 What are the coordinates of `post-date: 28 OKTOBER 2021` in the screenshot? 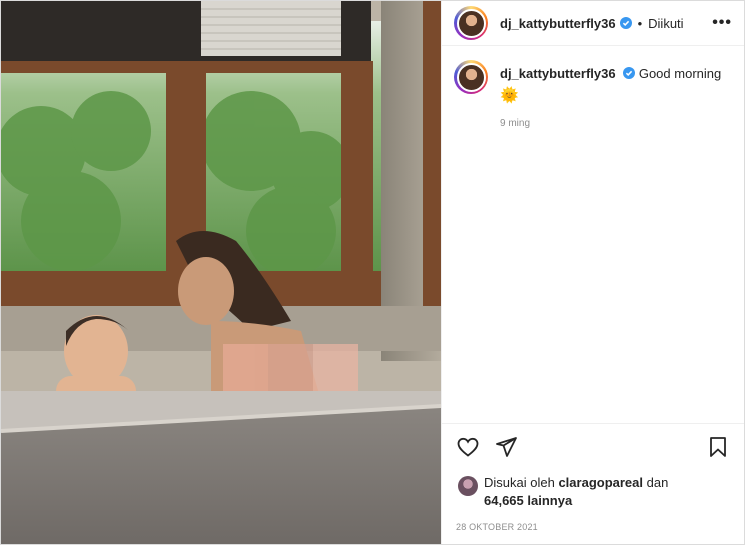 It's located at (593, 527).